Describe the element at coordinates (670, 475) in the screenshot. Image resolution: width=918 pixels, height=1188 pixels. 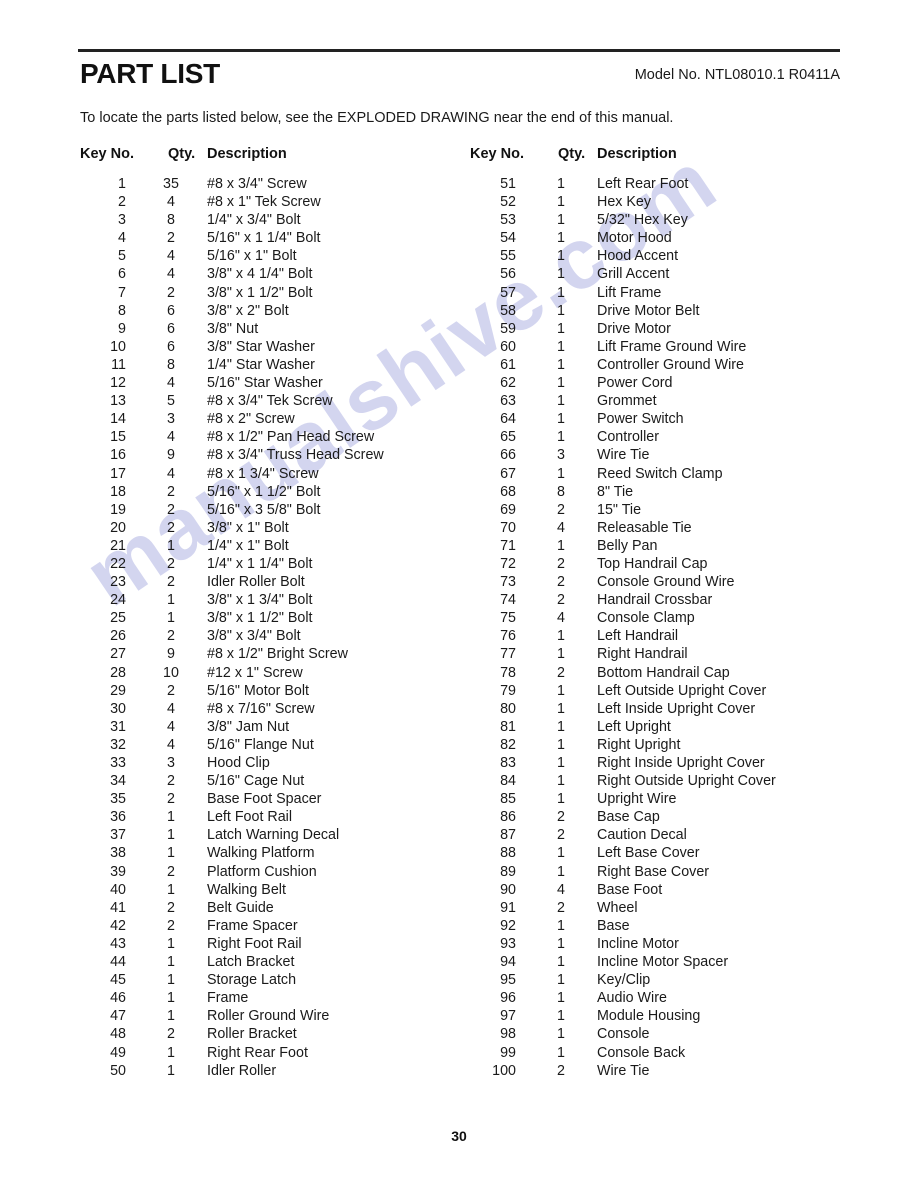
I see `table-row: 67 1 Reed Switch Clamp` at that location.